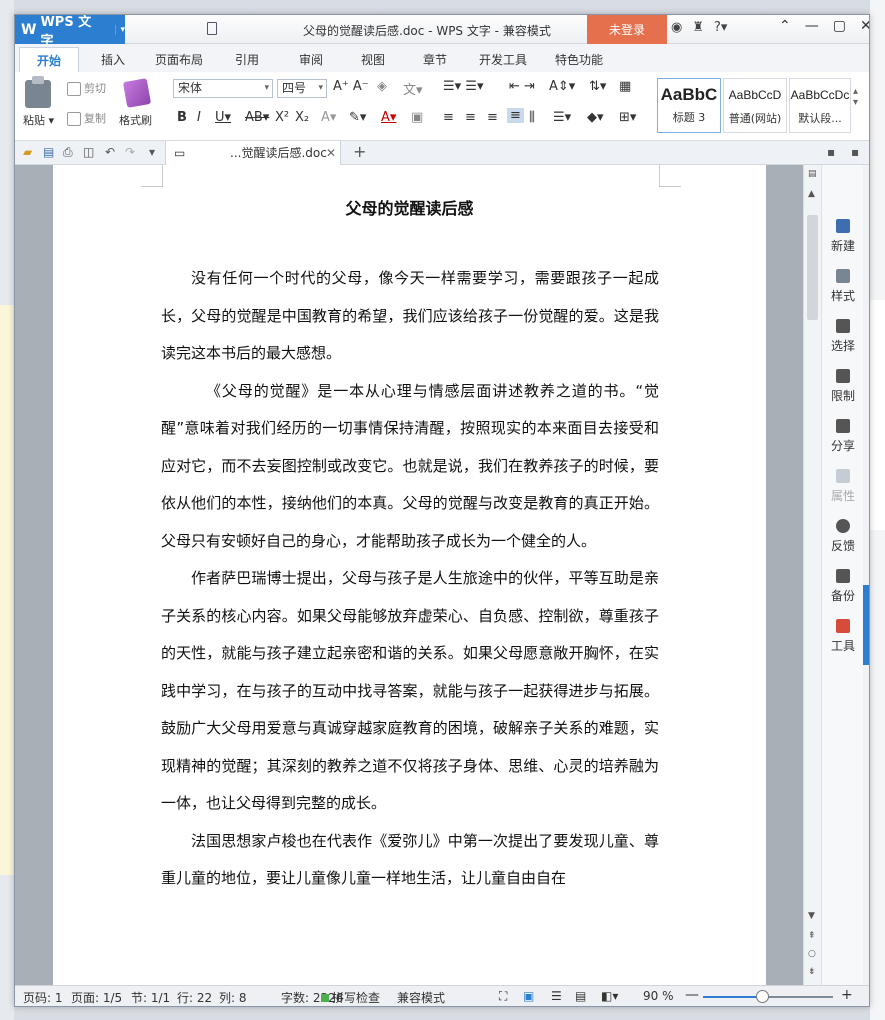  Describe the element at coordinates (182, 117) in the screenshot. I see `bold-icon: B` at that location.